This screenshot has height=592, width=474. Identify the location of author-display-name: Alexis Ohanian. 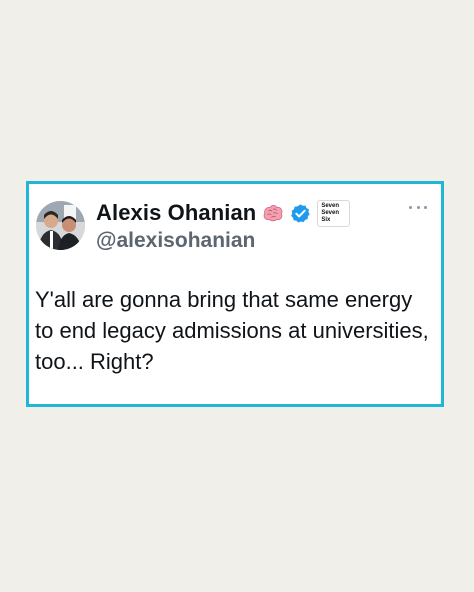
(176, 213).